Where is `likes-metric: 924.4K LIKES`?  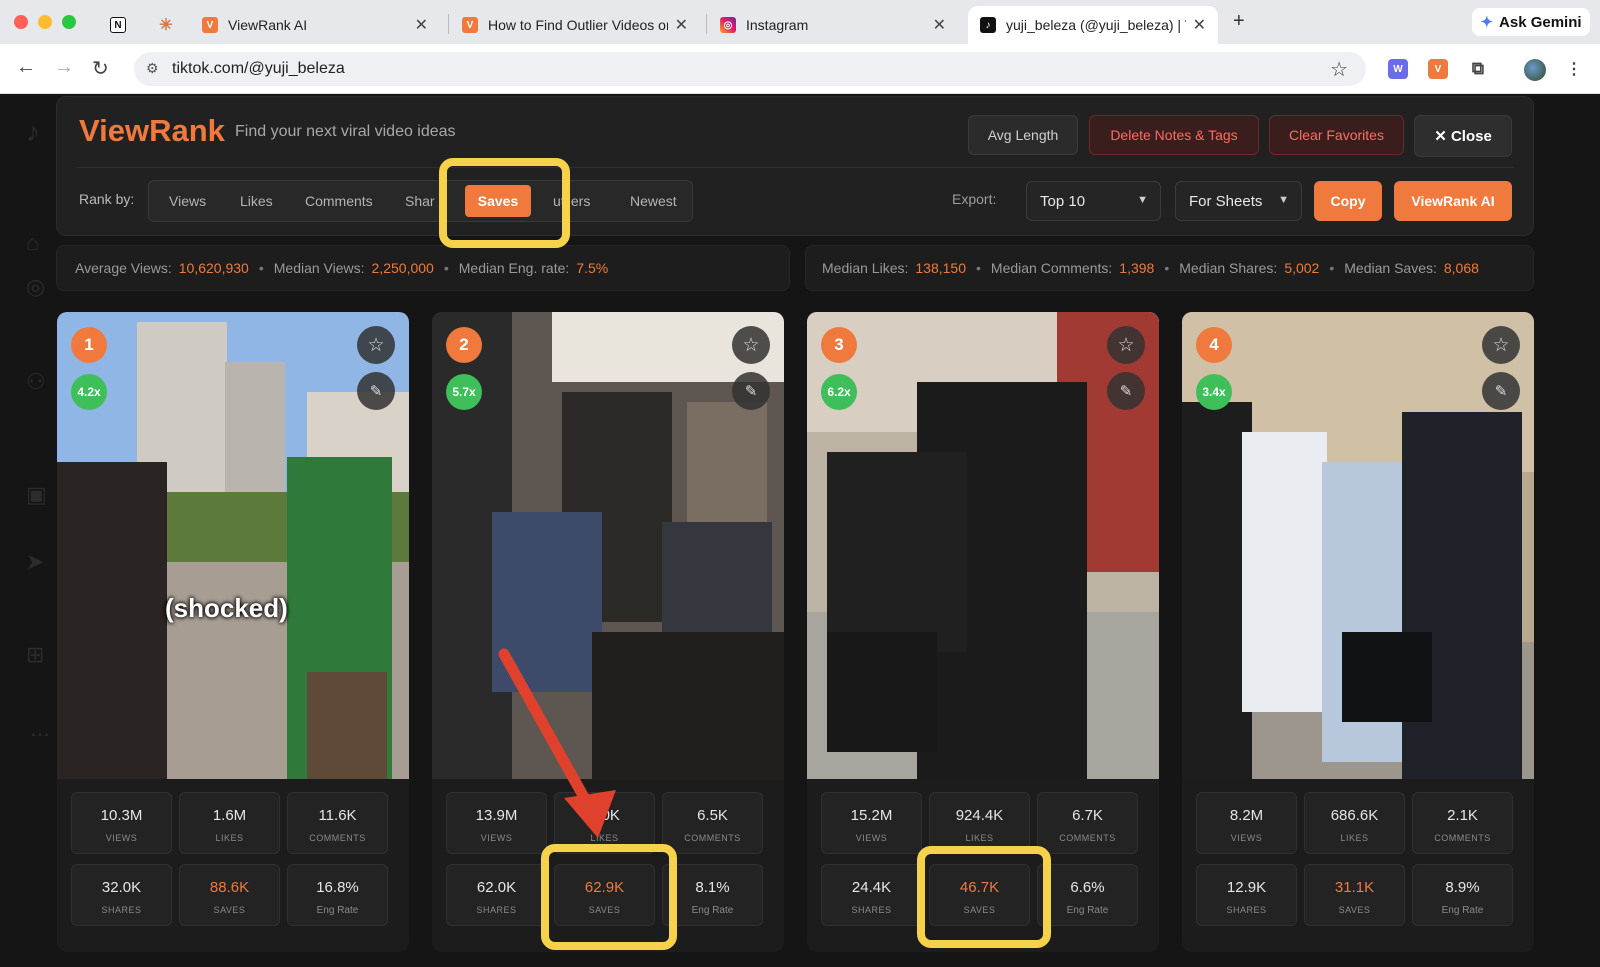 likes-metric: 924.4K LIKES is located at coordinates (979, 823).